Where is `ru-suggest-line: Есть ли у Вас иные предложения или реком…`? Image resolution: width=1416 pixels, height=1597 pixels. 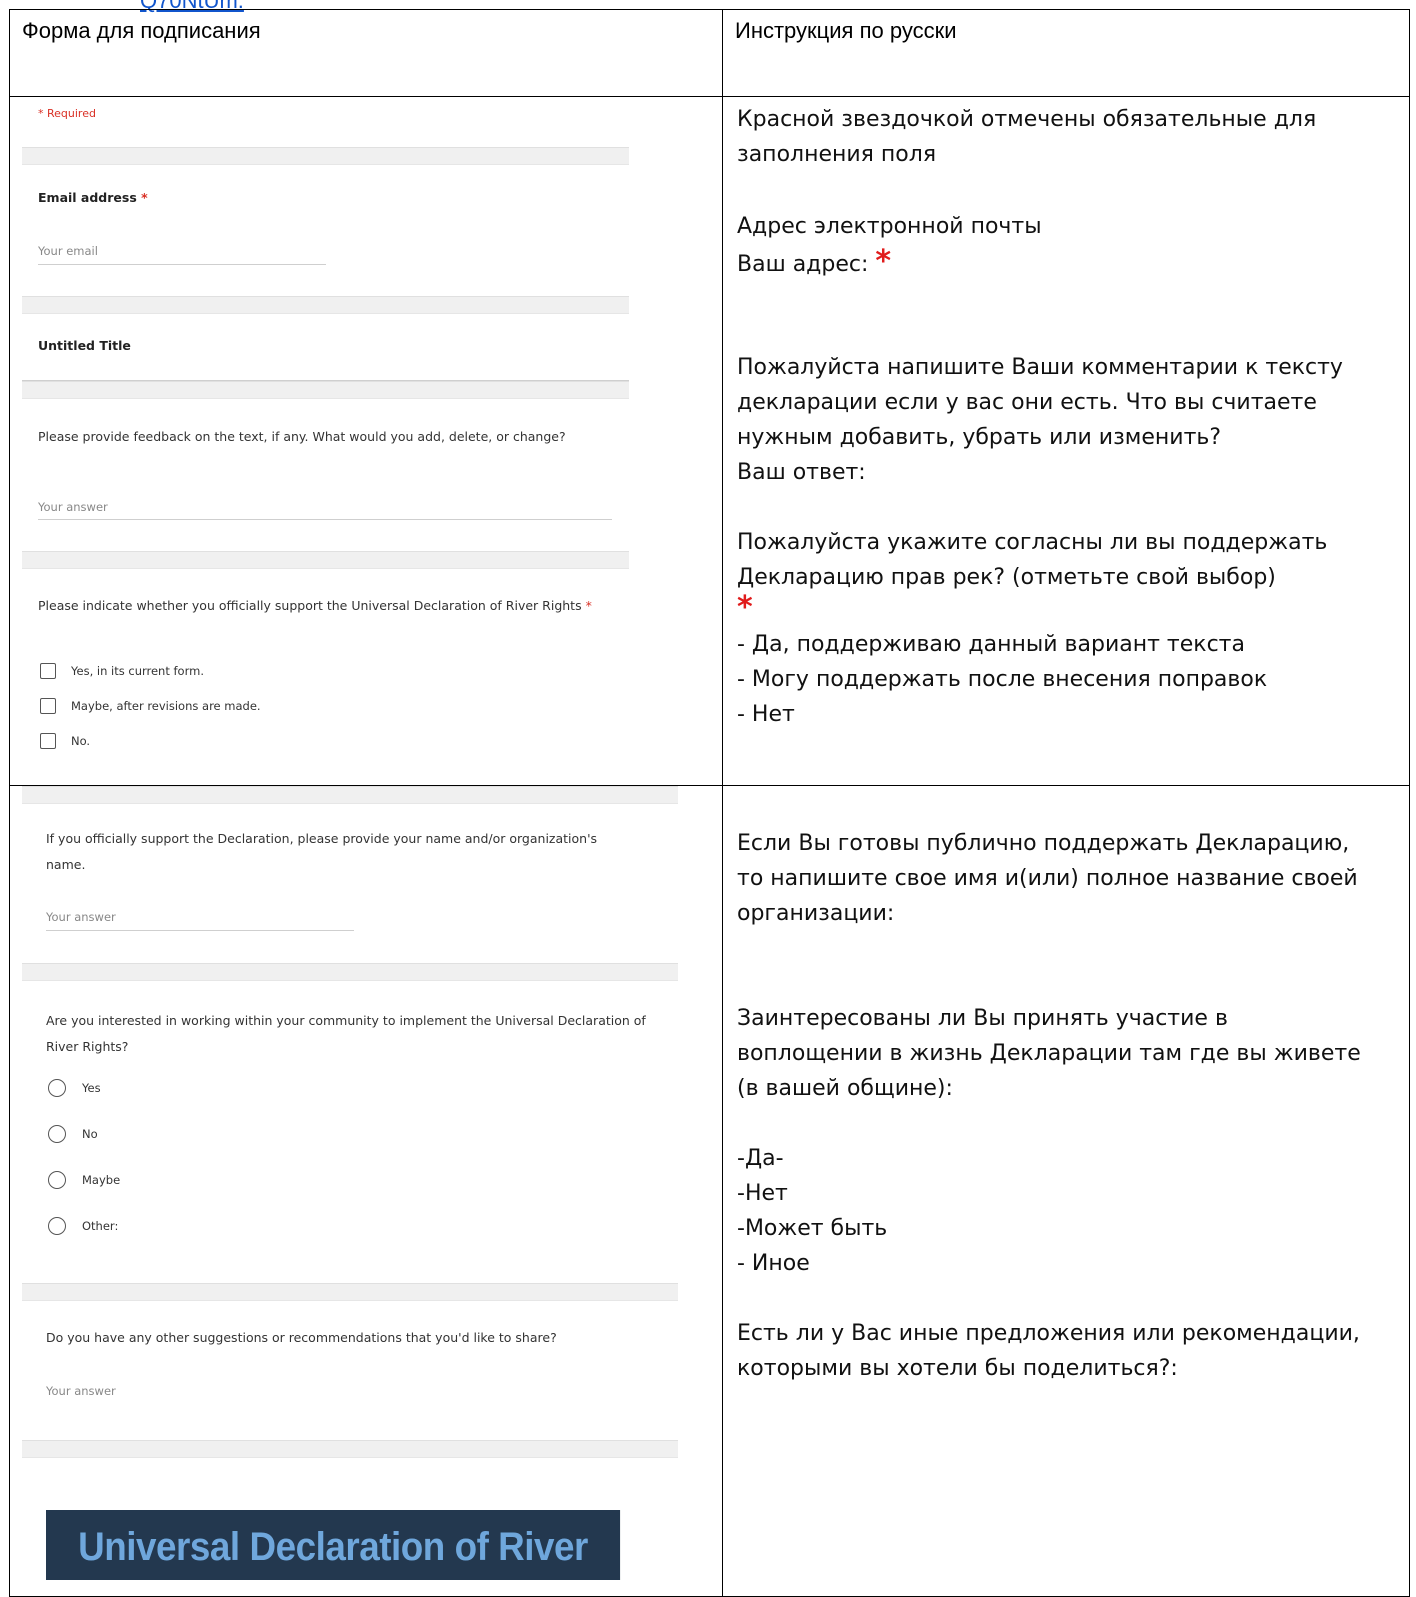
ru-suggest-line: Есть ли у Вас иные предложения или реком… is located at coordinates (1048, 1333).